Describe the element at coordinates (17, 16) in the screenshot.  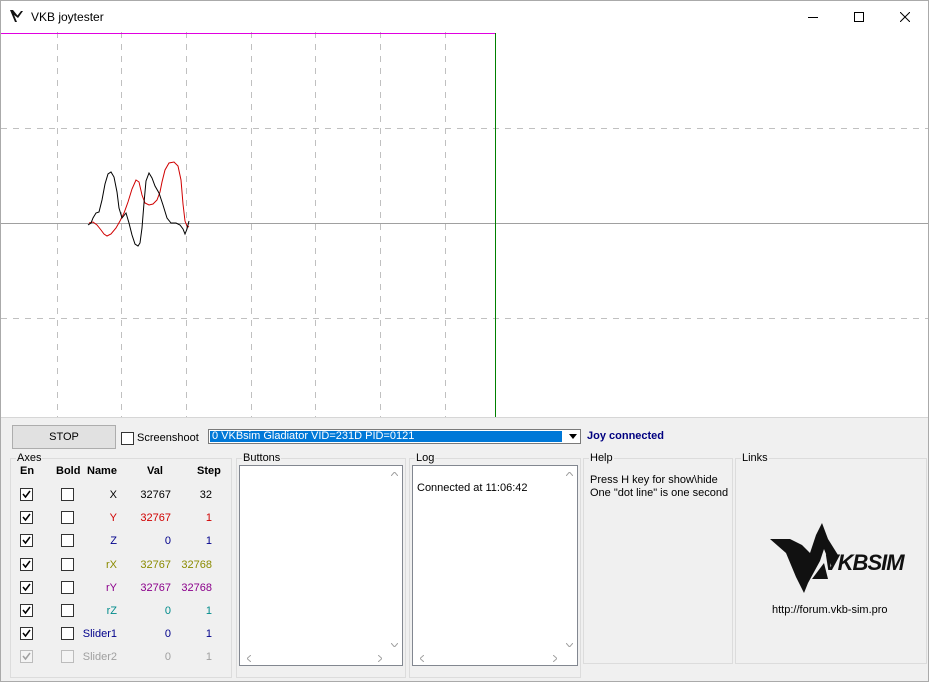
I see `vkb-logo-icon` at that location.